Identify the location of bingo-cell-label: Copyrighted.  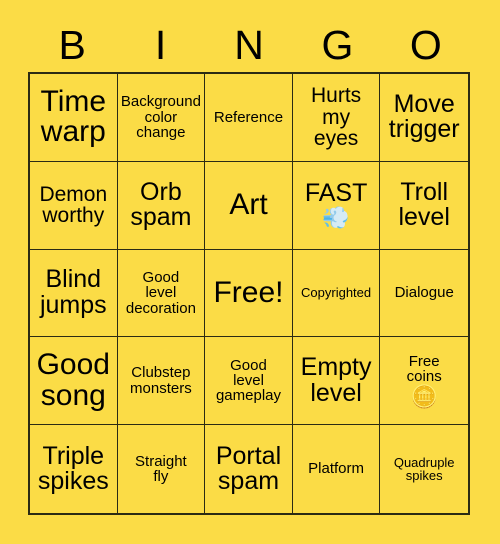
(336, 293).